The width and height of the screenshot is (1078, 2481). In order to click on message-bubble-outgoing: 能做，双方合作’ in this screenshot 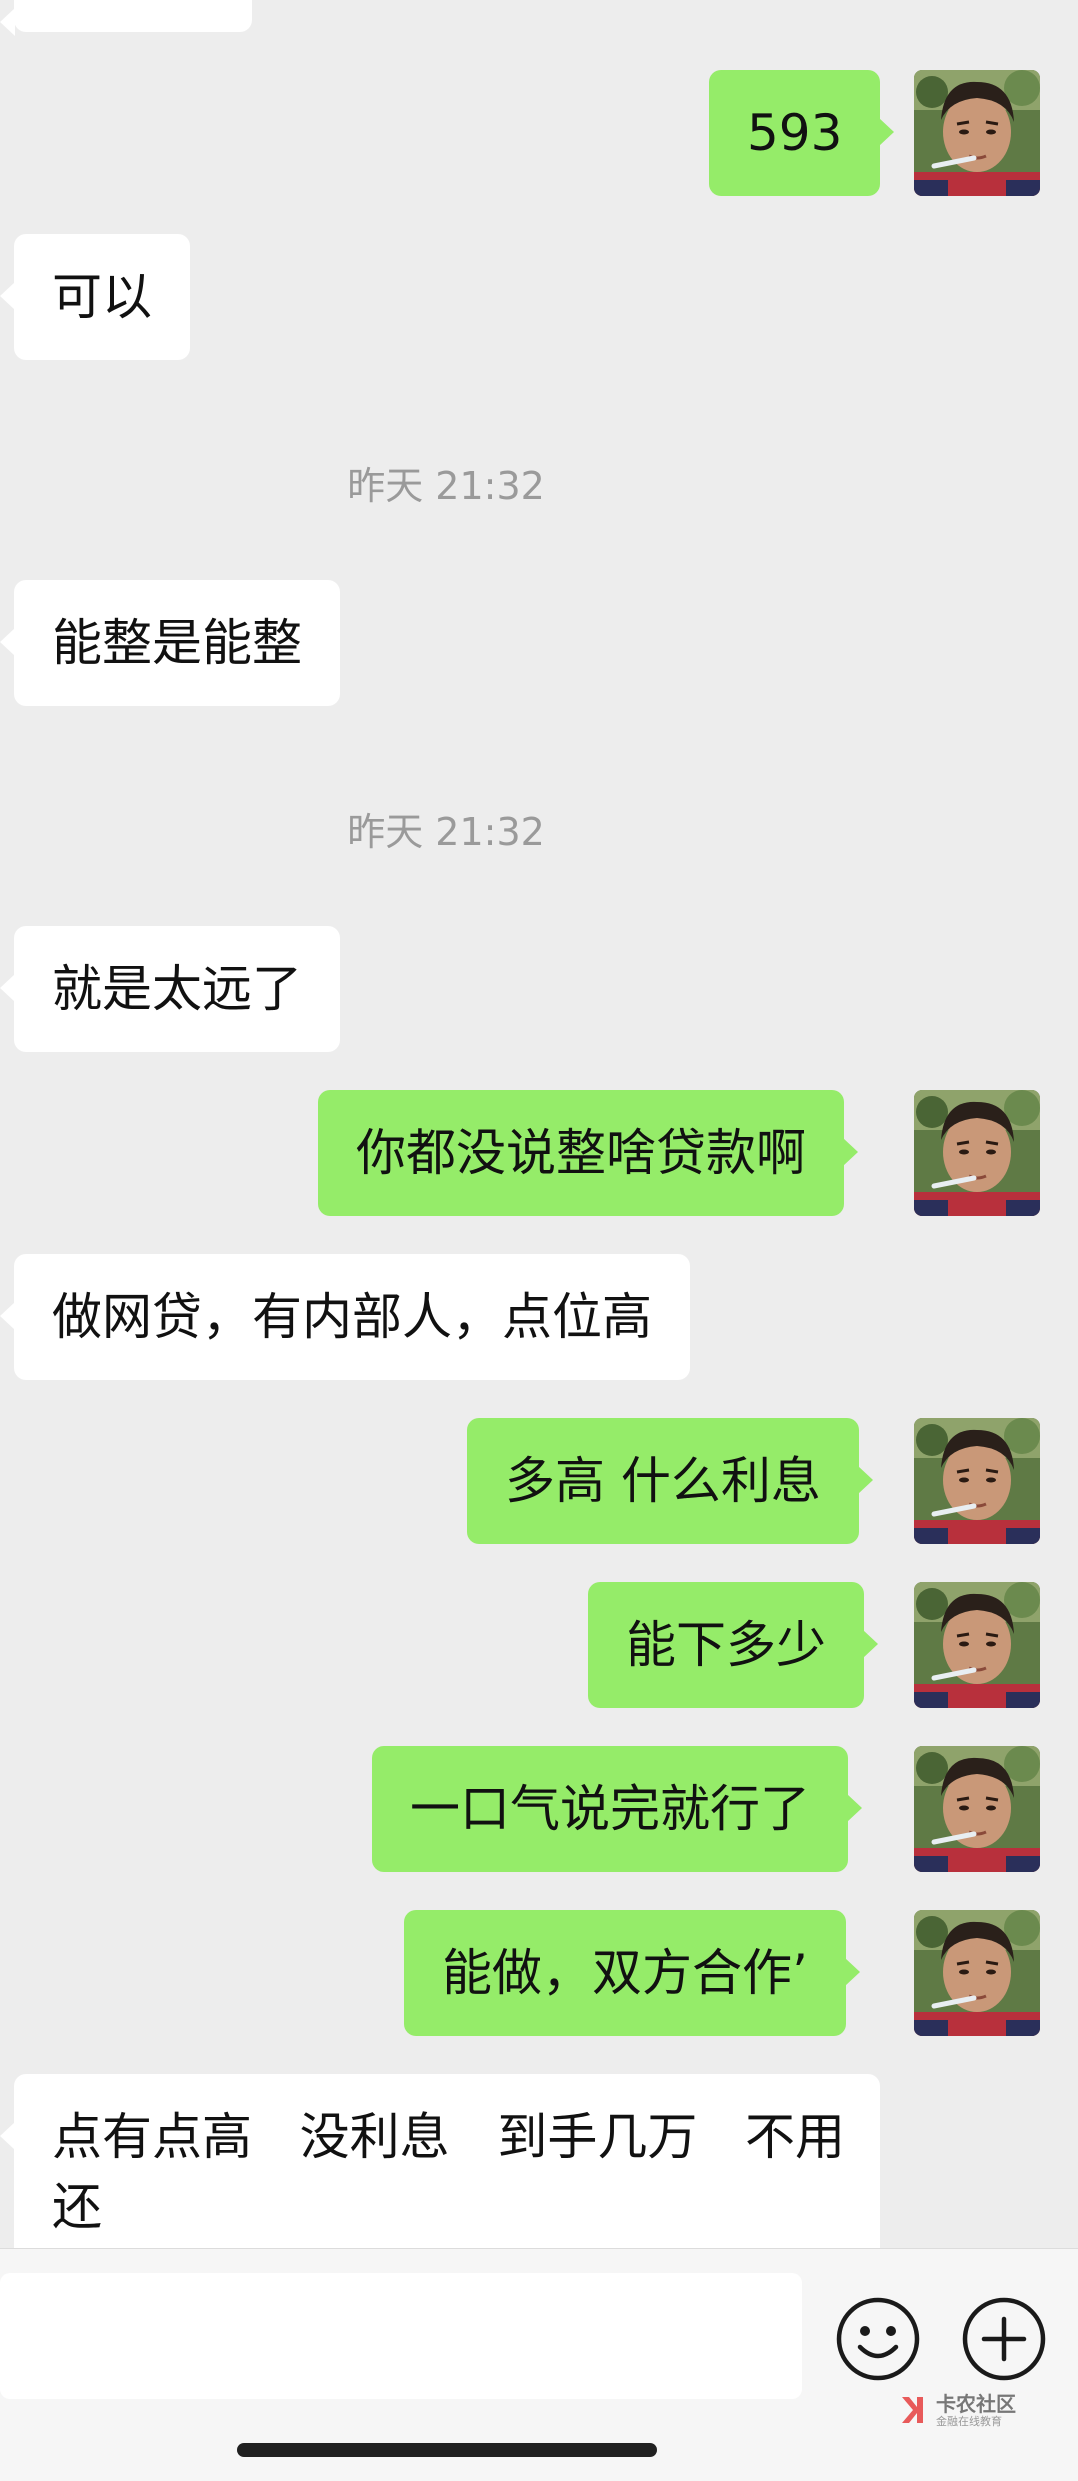, I will do `click(632, 1973)`.